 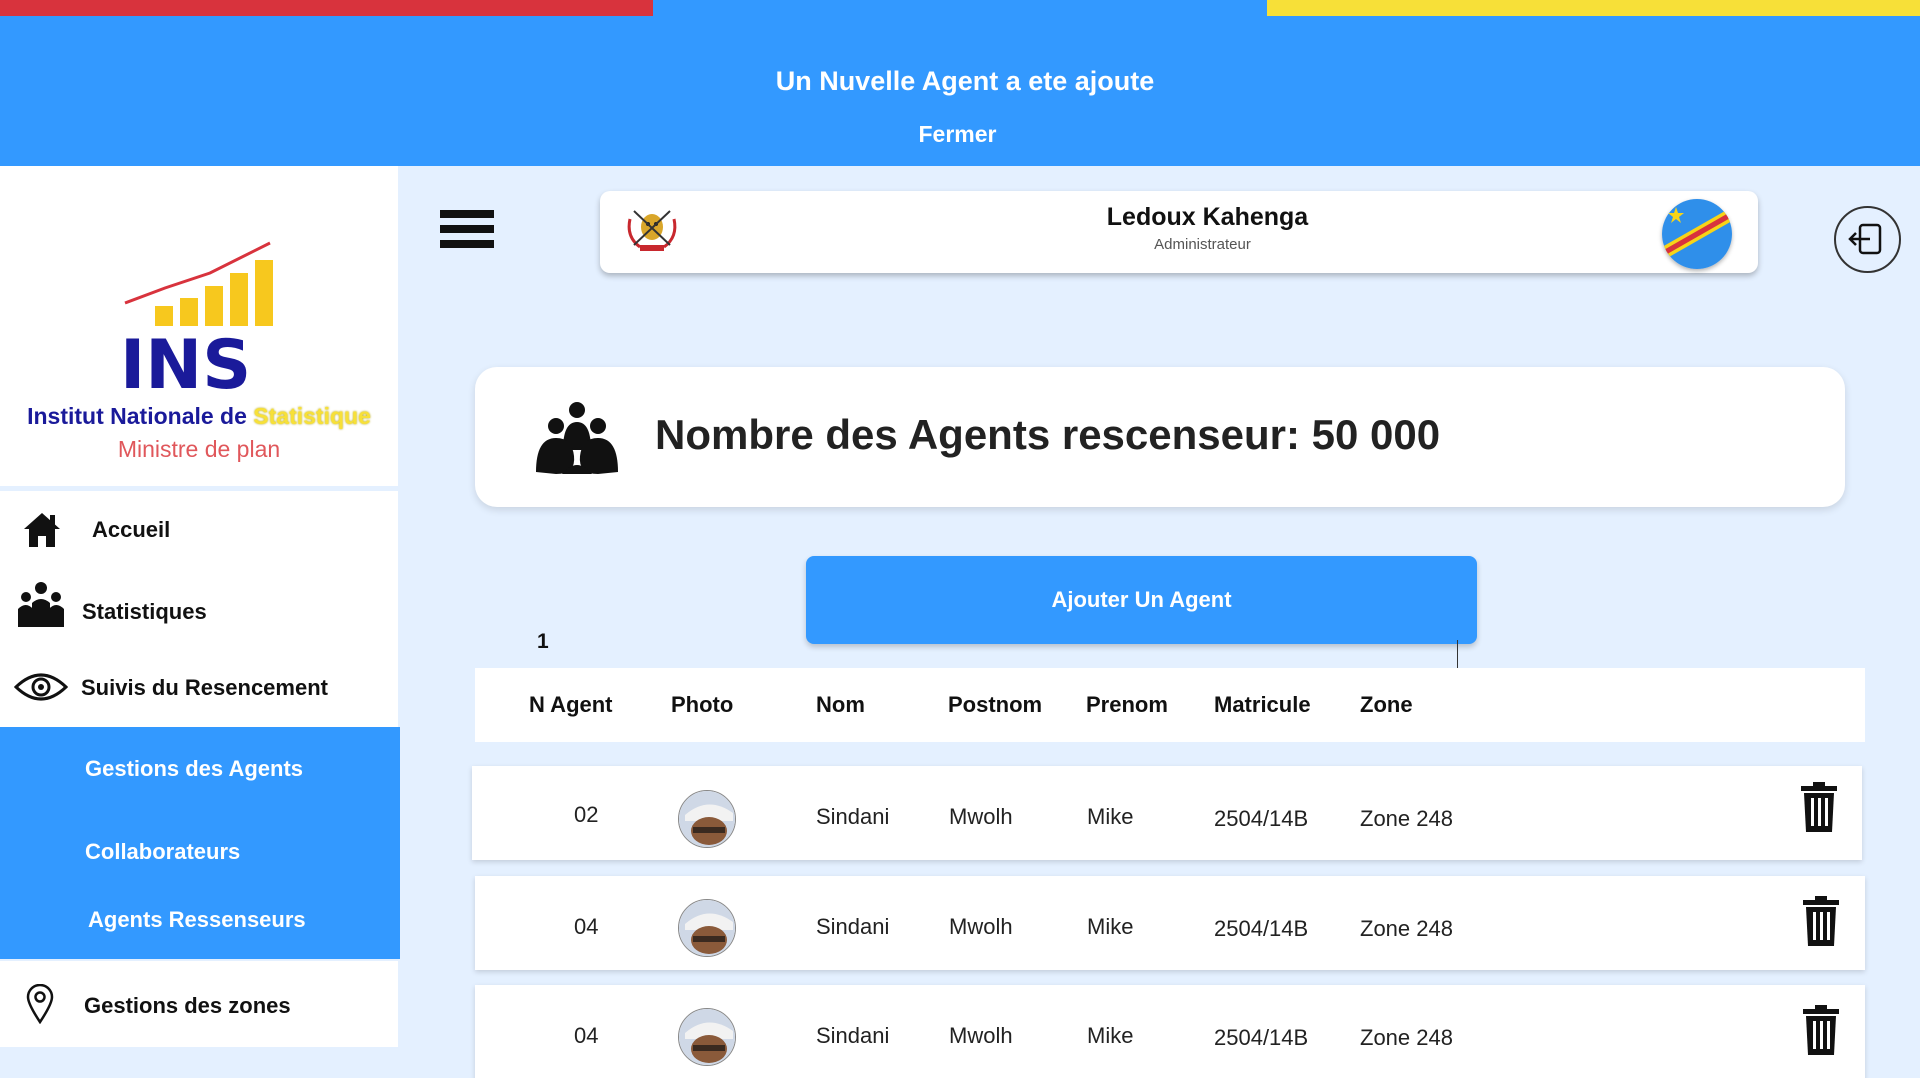 I want to click on menu-icon, so click(x=467, y=232).